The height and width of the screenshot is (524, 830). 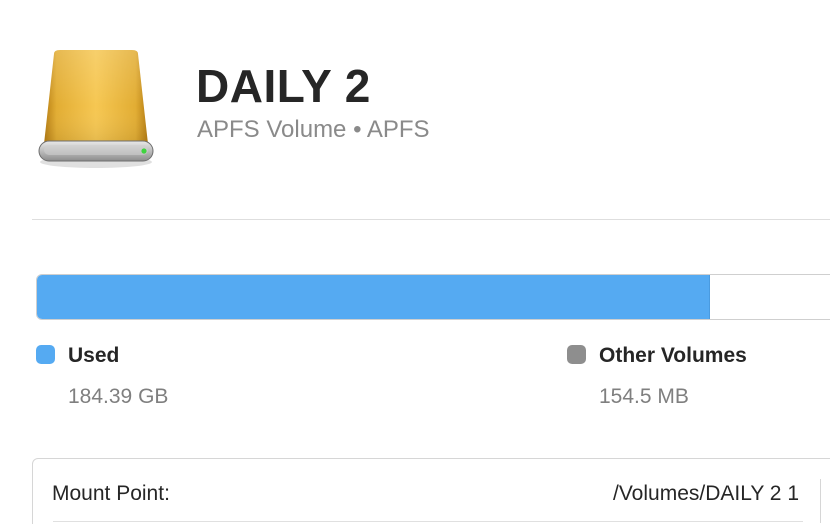 What do you see at coordinates (706, 493) in the screenshot?
I see `mount-point-value: /Volumes/DAILY 2 1` at bounding box center [706, 493].